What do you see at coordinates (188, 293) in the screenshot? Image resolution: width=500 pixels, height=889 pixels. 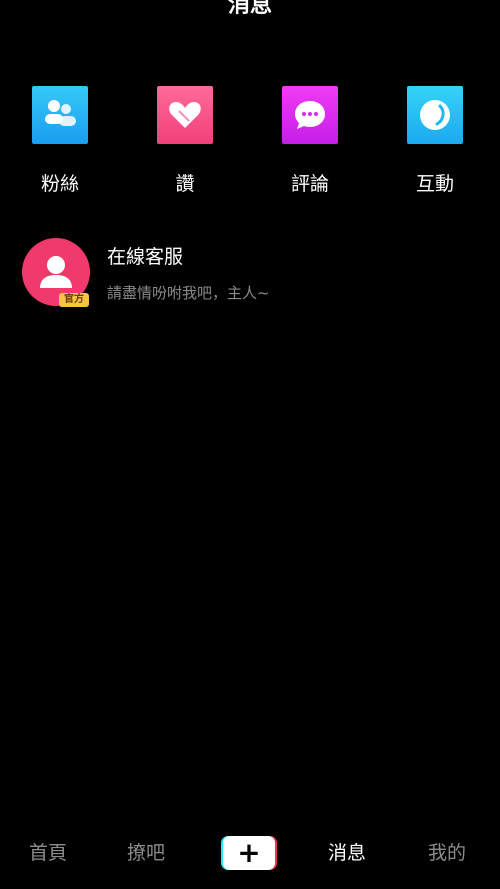 I see `conversation-preview: 請盡情吩咐我吧，主人~` at bounding box center [188, 293].